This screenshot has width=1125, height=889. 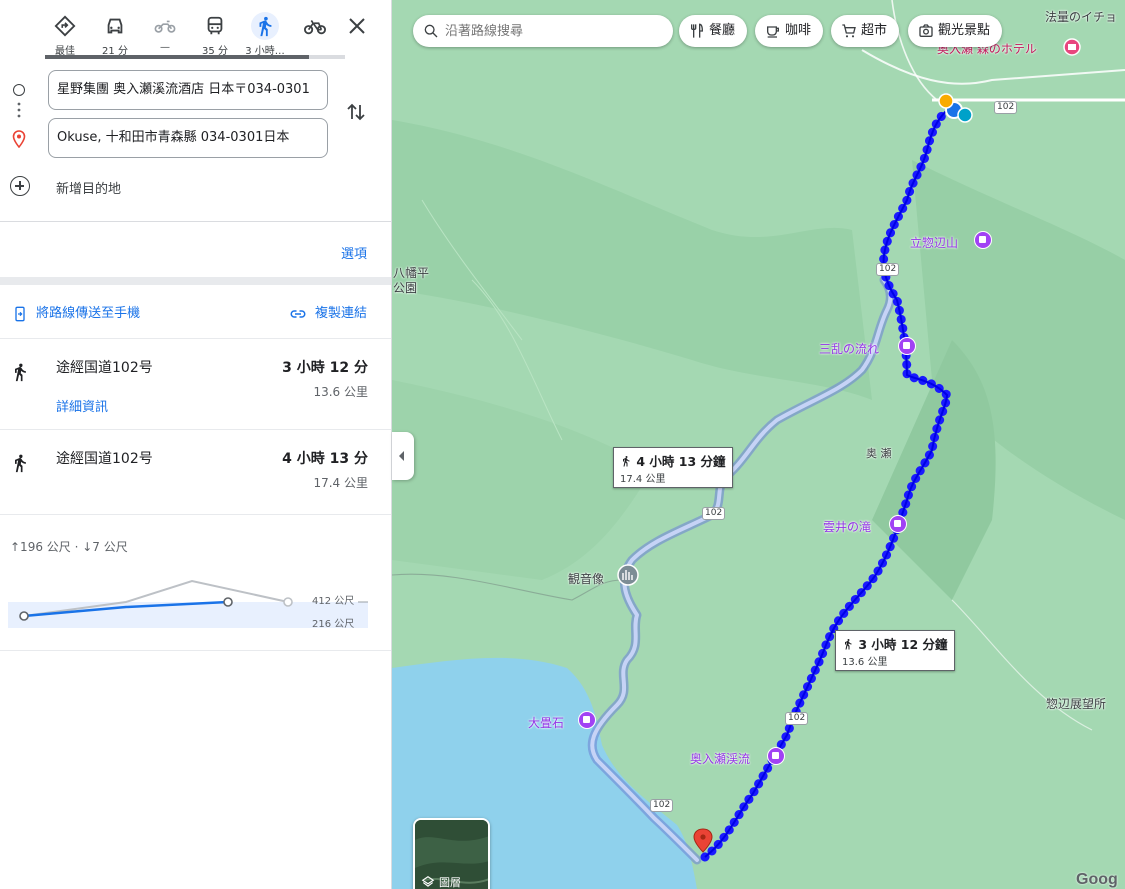 What do you see at coordinates (405, 287) in the screenshot?
I see `poi-park: 公園` at bounding box center [405, 287].